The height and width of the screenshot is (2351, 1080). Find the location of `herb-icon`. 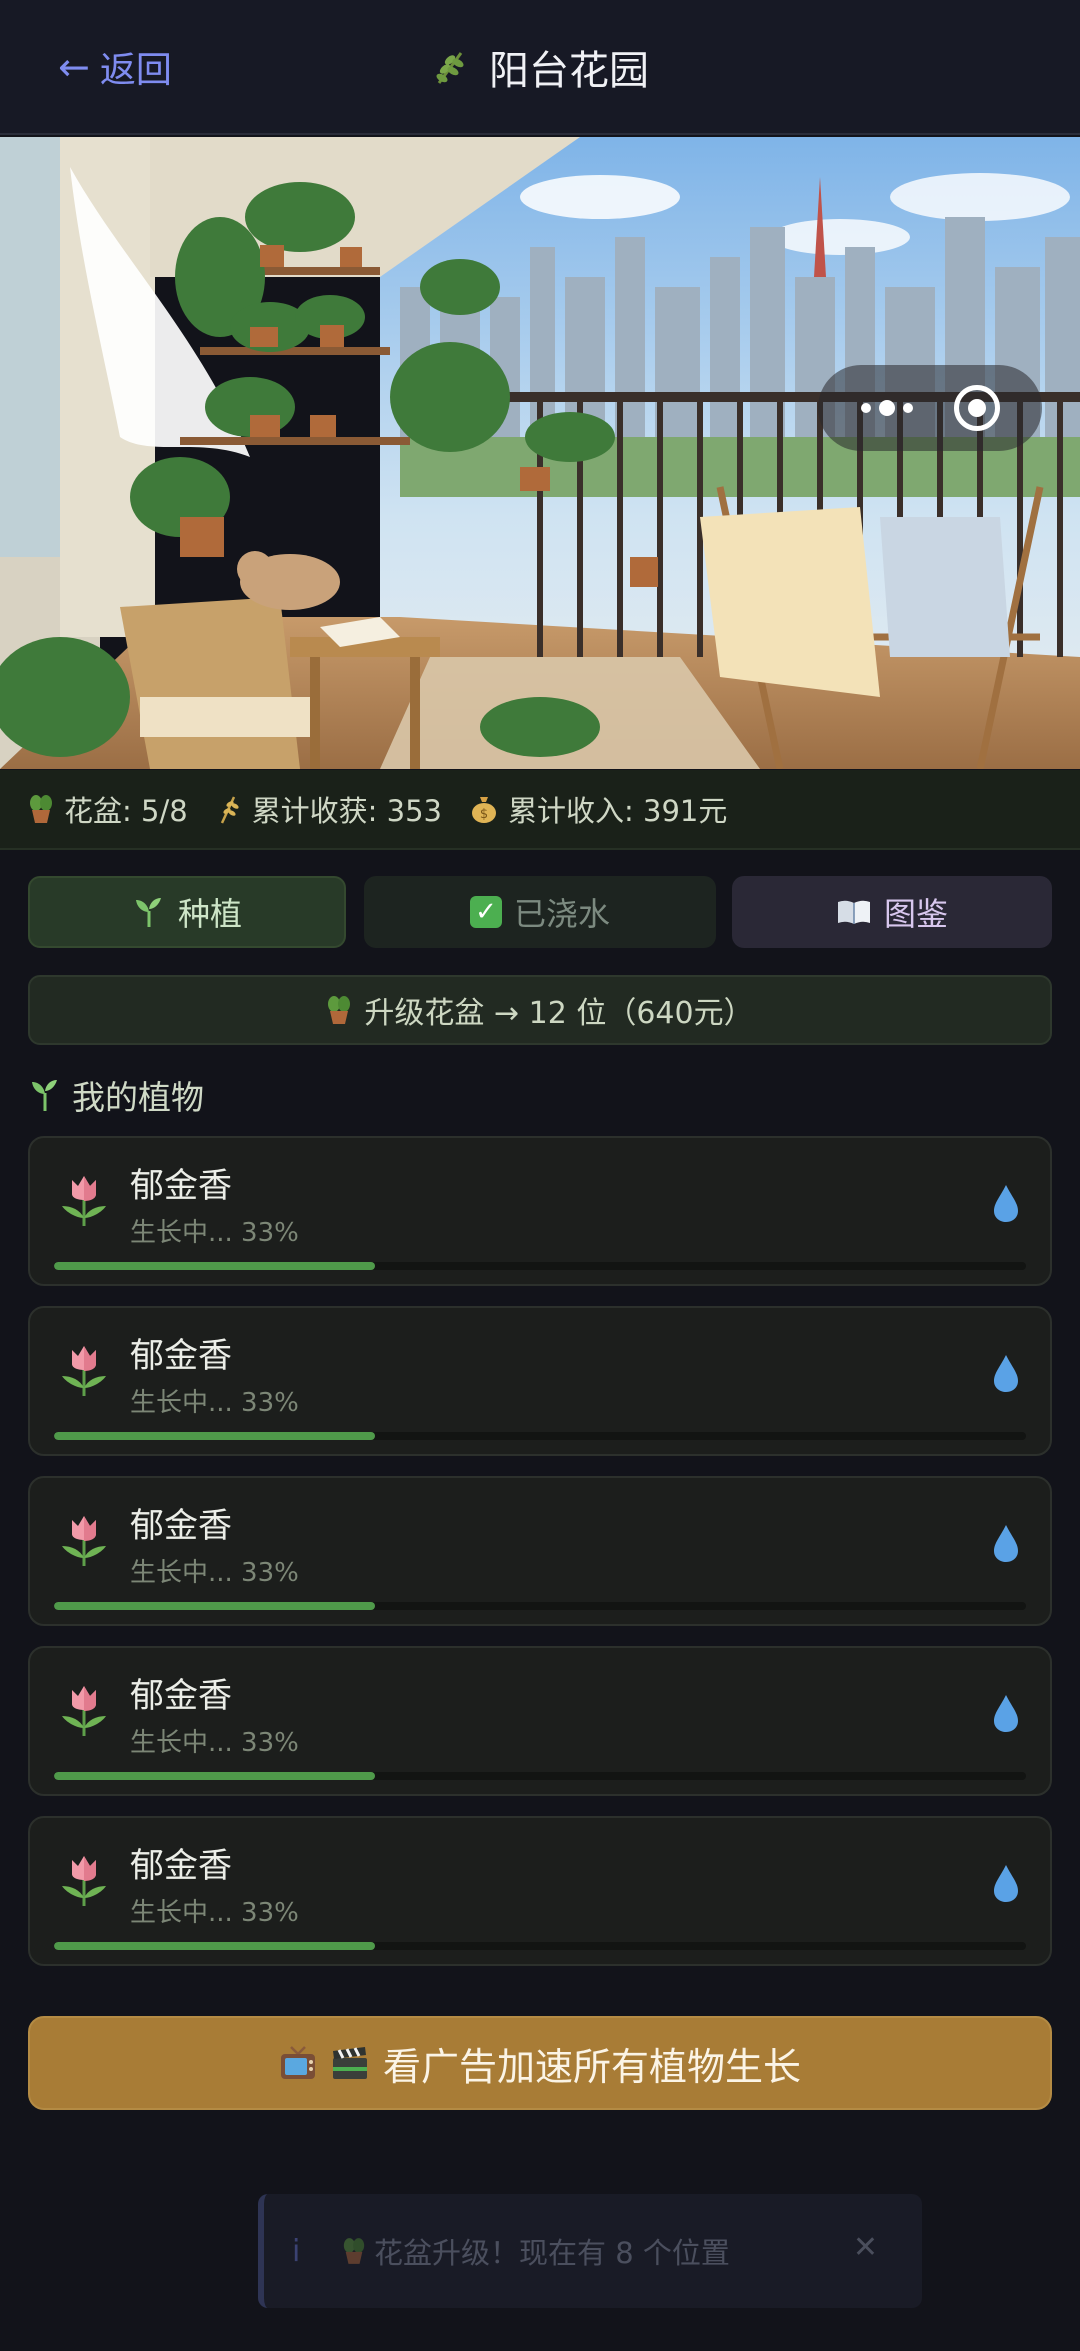

herb-icon is located at coordinates (450, 68).